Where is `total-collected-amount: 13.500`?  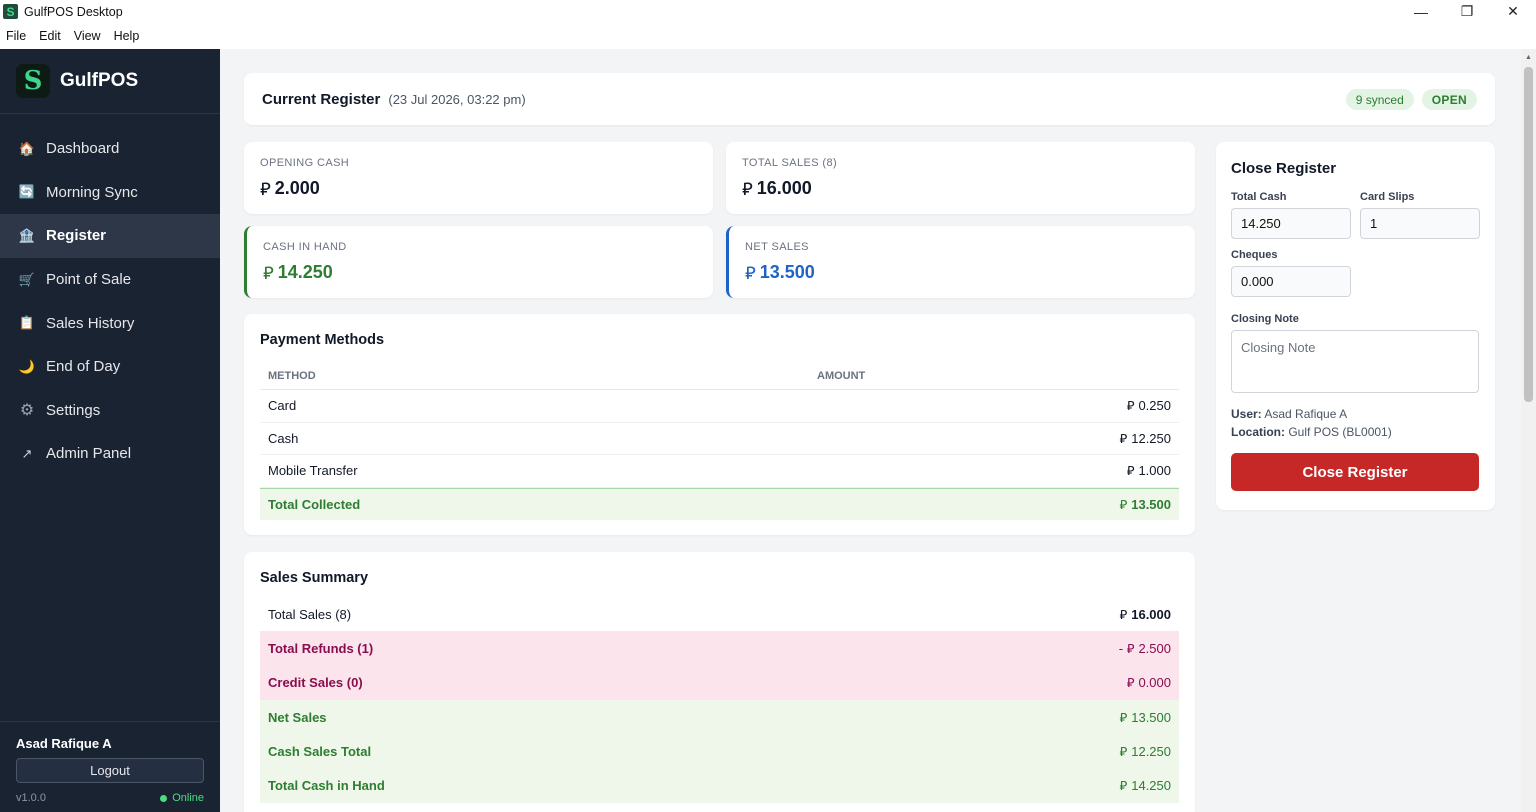
total-collected-amount: 13.500 is located at coordinates (1151, 504).